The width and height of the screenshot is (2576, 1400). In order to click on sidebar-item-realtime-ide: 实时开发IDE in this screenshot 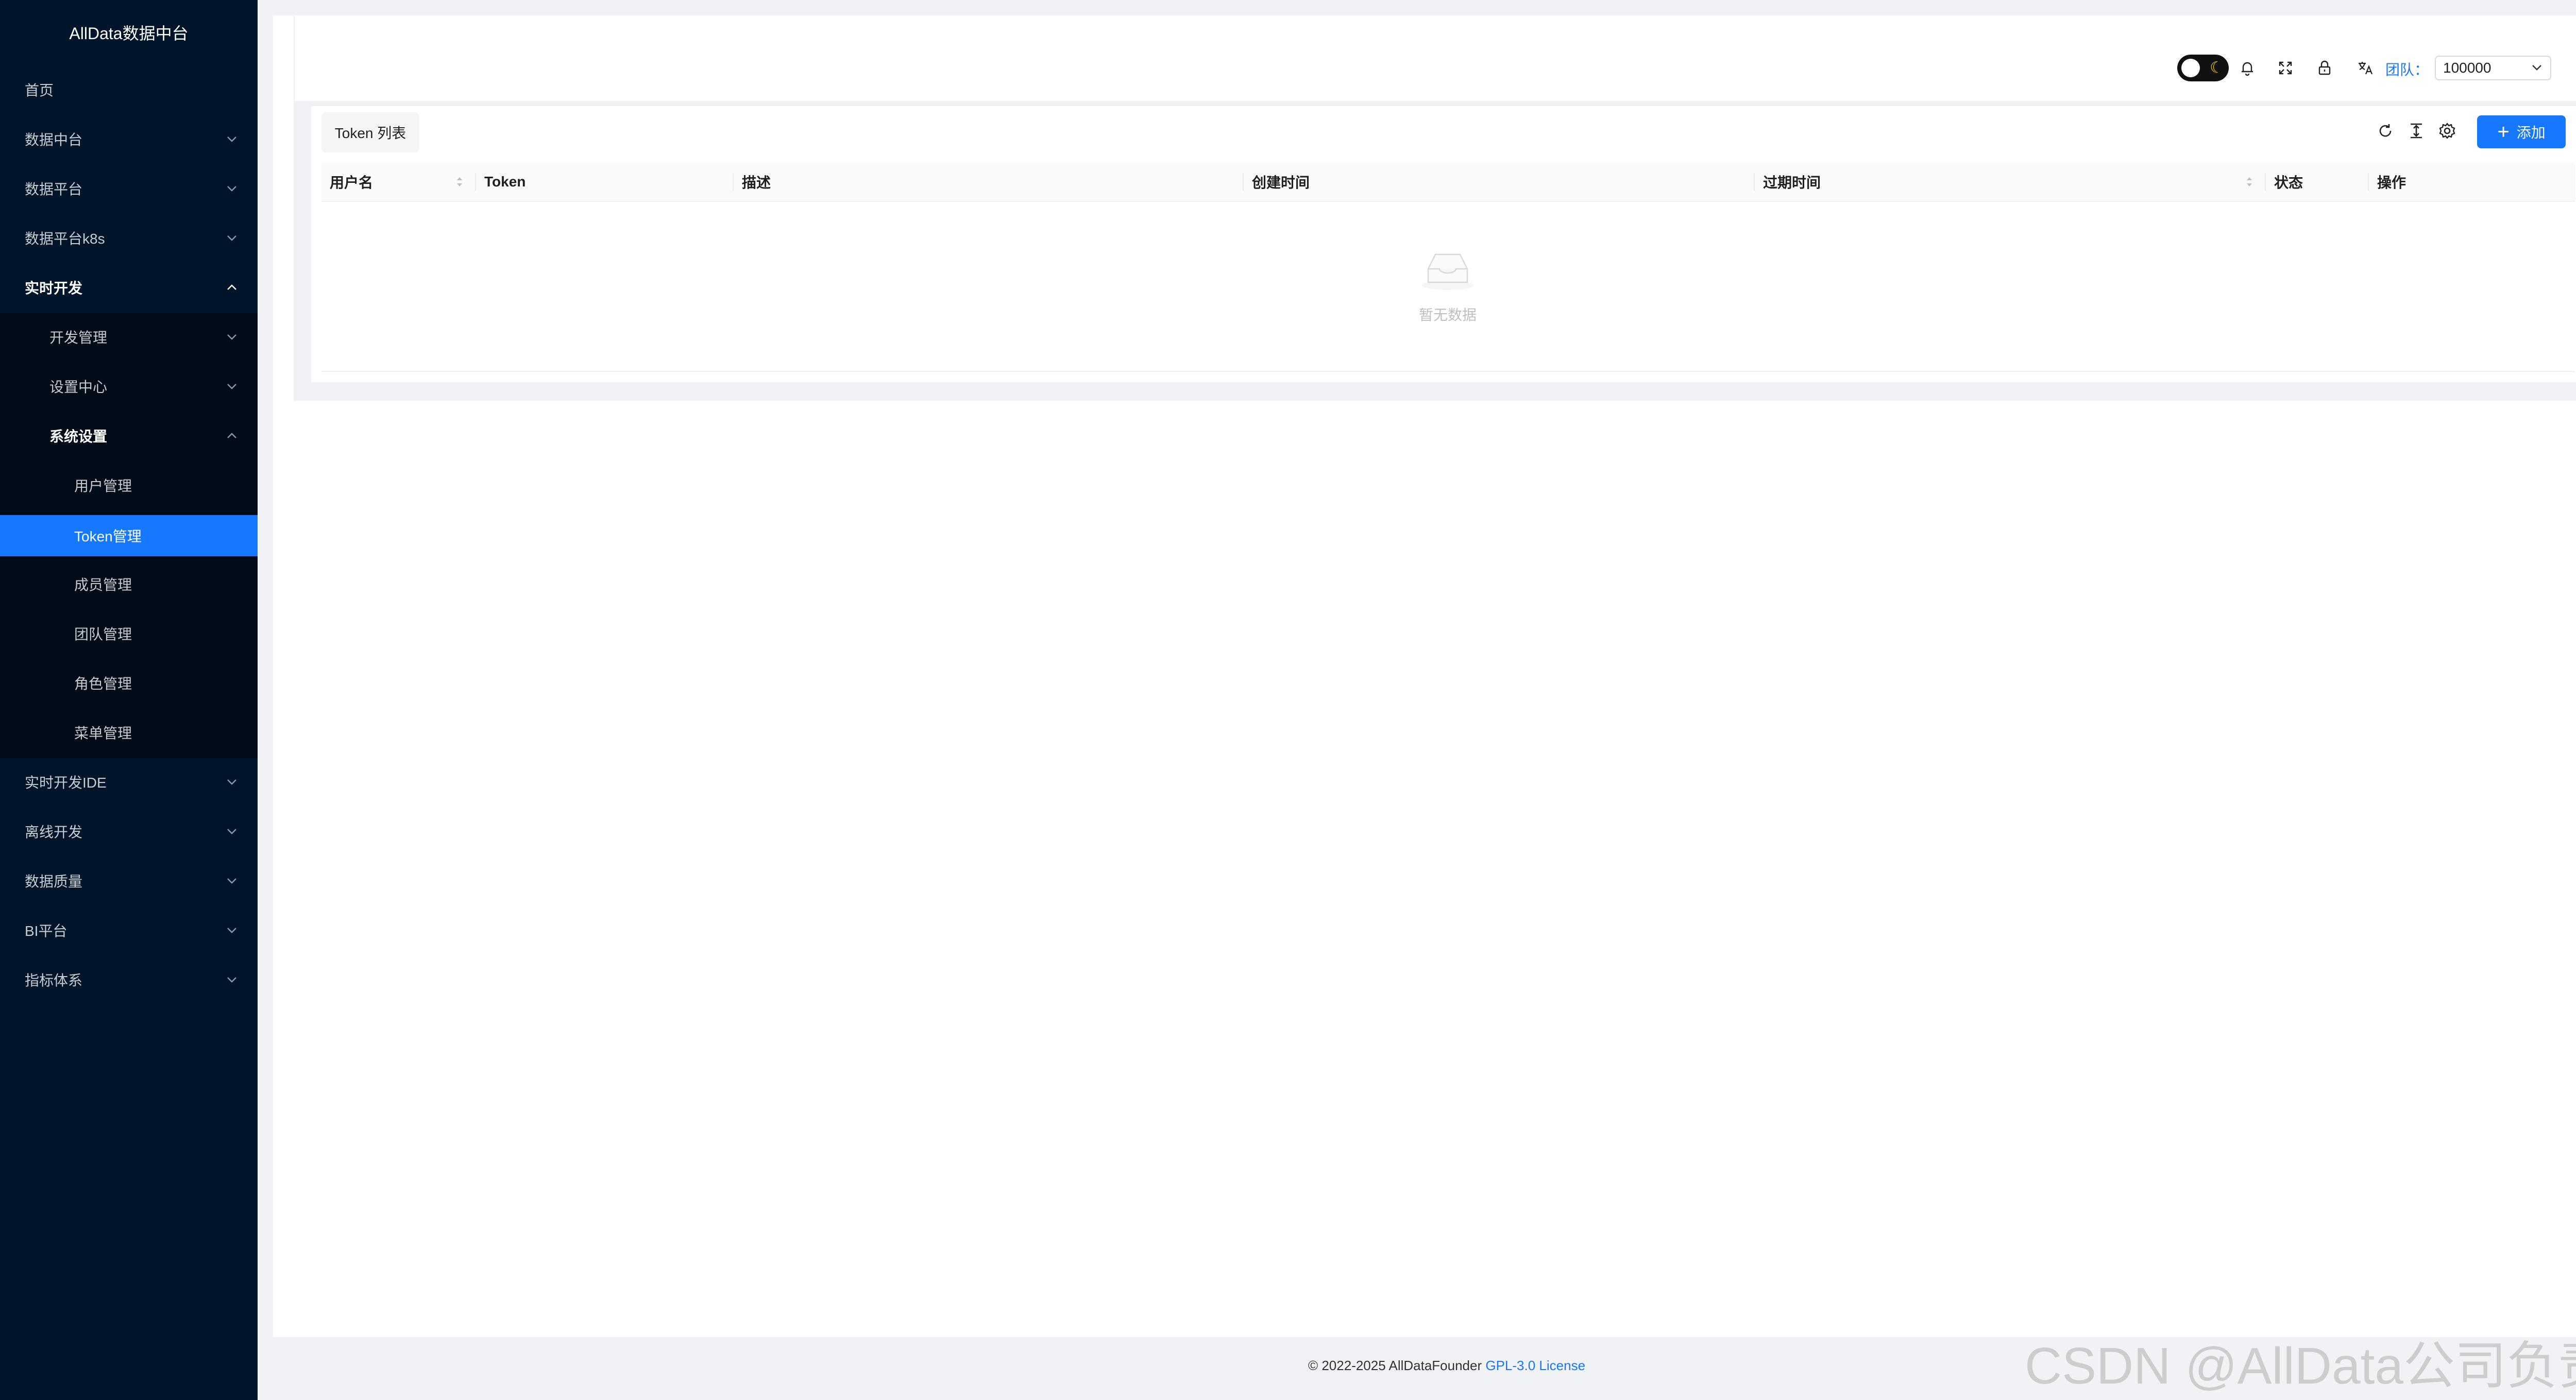, I will do `click(129, 782)`.